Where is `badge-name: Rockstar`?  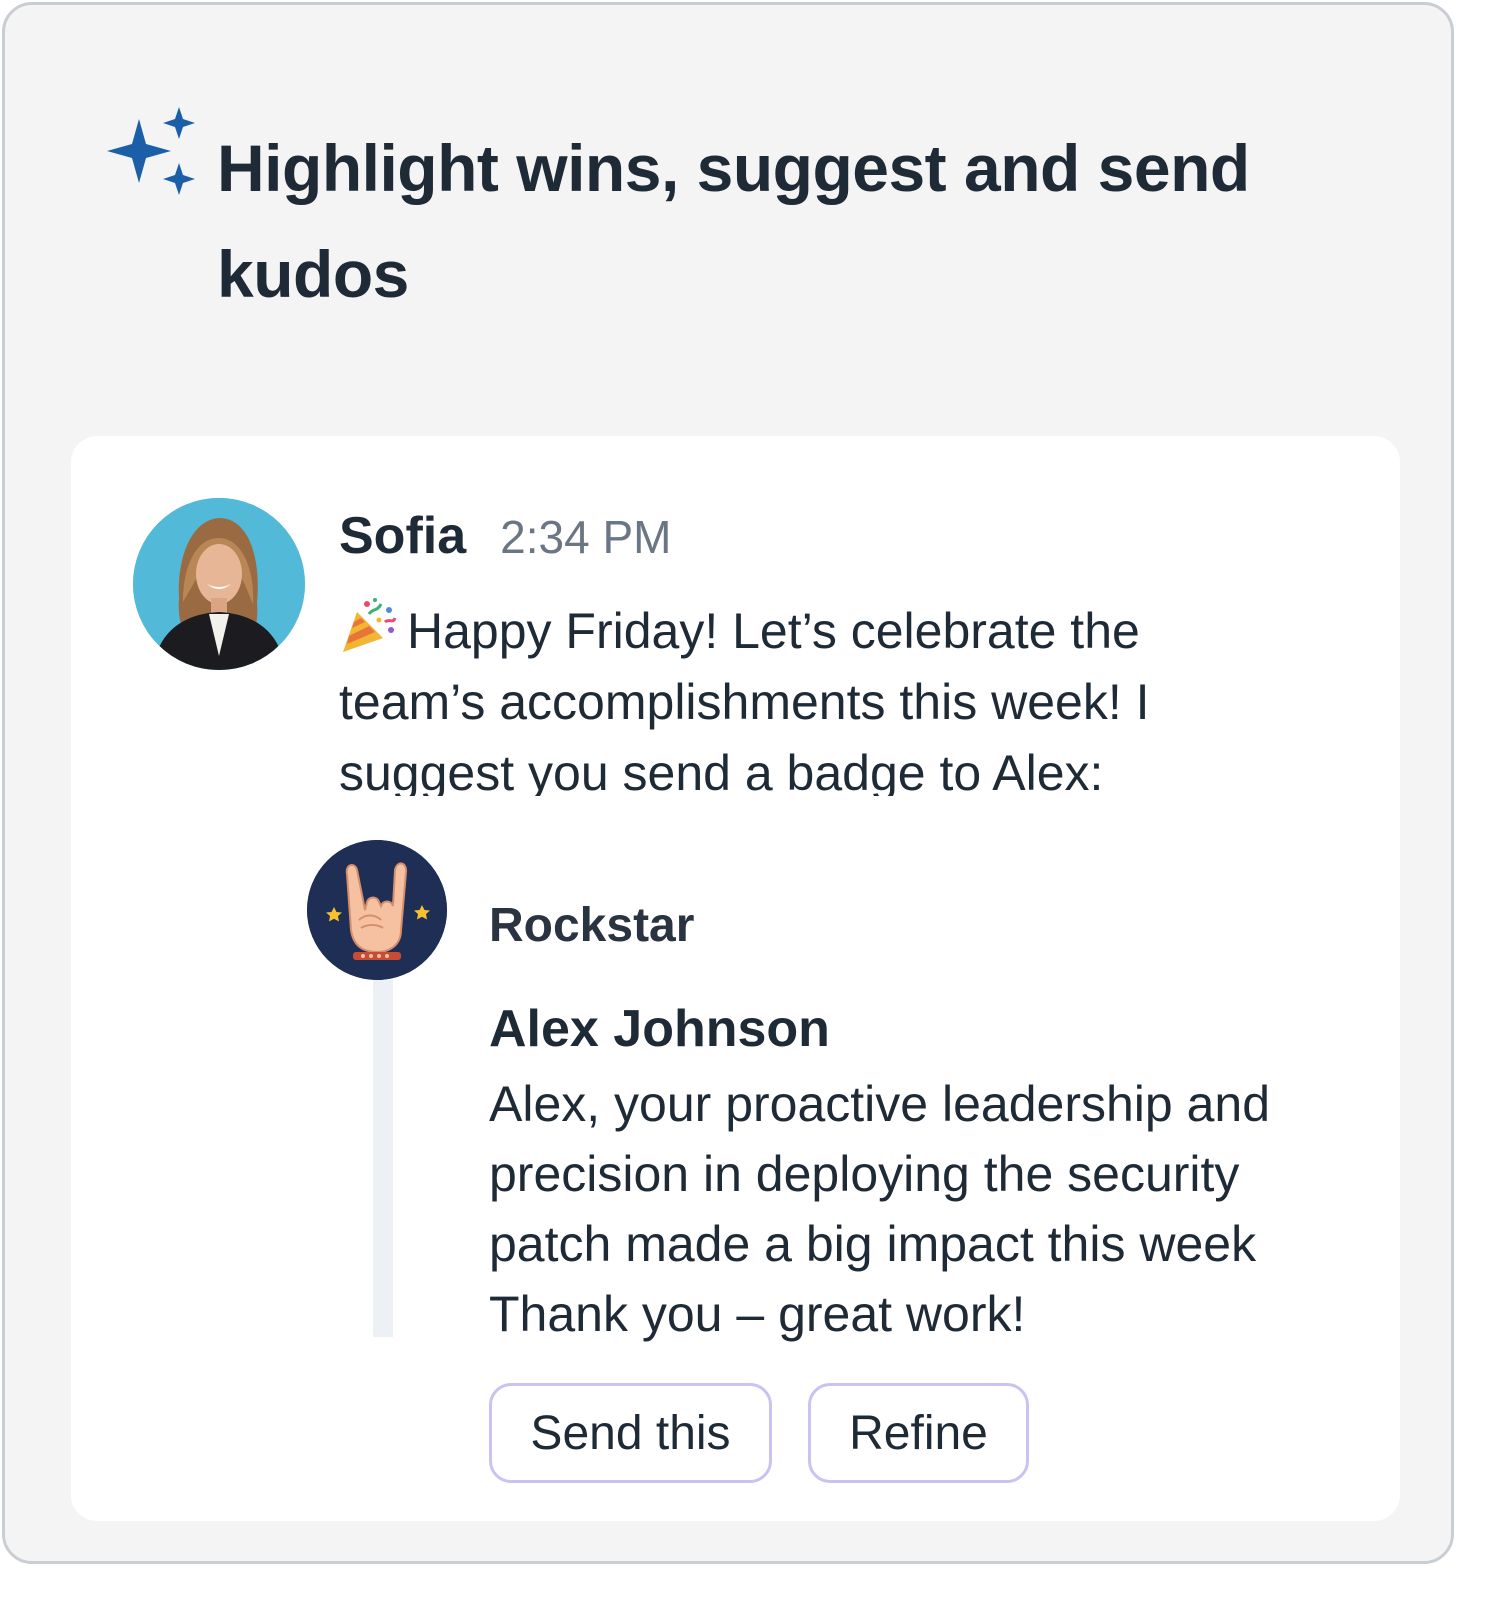
badge-name: Rockstar is located at coordinates (592, 925).